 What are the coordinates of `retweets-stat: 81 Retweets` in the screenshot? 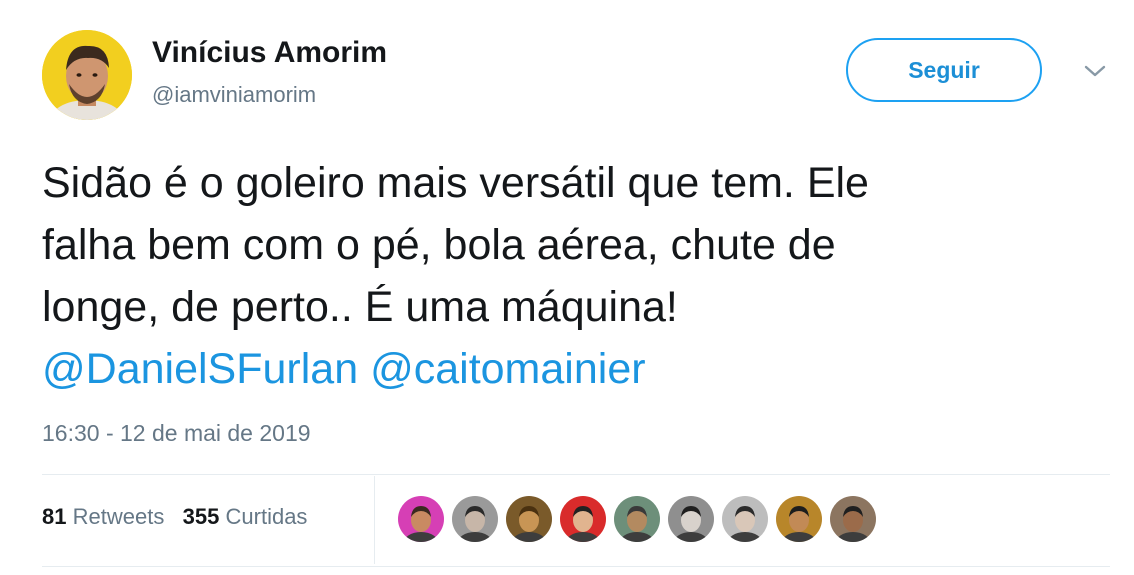 It's located at (103, 516).